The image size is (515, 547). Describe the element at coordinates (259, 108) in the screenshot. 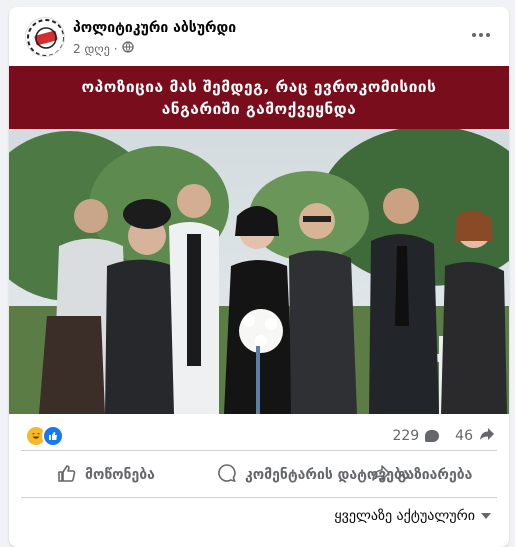

I see `banner-line-2: ანგარიში გამოქვეყნდა` at that location.